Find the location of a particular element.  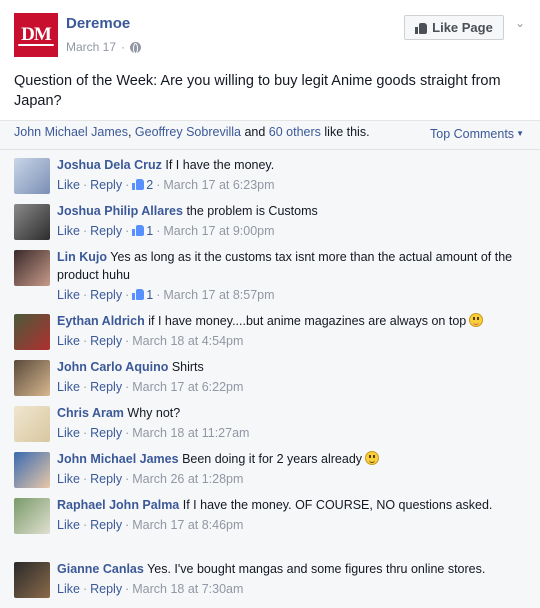

comment-actions: Like · Reply · 2 · March 17 at 6:23pm is located at coordinates (292, 185).